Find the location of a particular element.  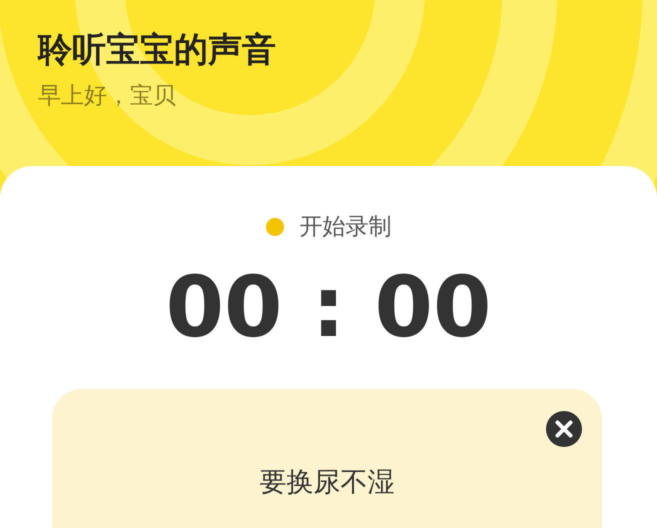

status-label: 开始录制 is located at coordinates (346, 227).